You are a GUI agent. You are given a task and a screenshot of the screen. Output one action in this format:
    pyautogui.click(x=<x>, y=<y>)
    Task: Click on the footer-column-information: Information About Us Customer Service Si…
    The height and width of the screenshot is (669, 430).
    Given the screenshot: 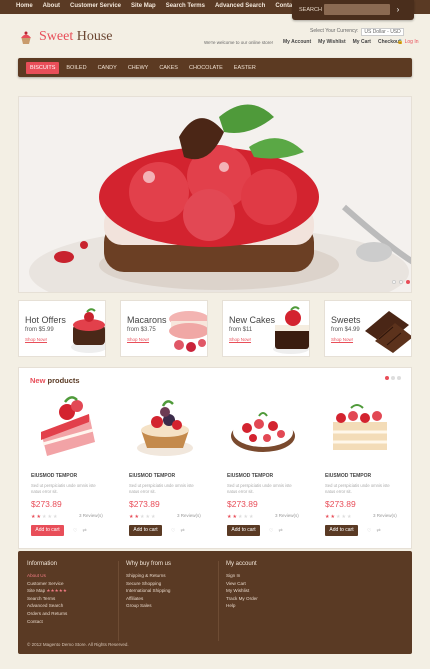 What is the action you would take?
    pyautogui.click(x=72, y=593)
    